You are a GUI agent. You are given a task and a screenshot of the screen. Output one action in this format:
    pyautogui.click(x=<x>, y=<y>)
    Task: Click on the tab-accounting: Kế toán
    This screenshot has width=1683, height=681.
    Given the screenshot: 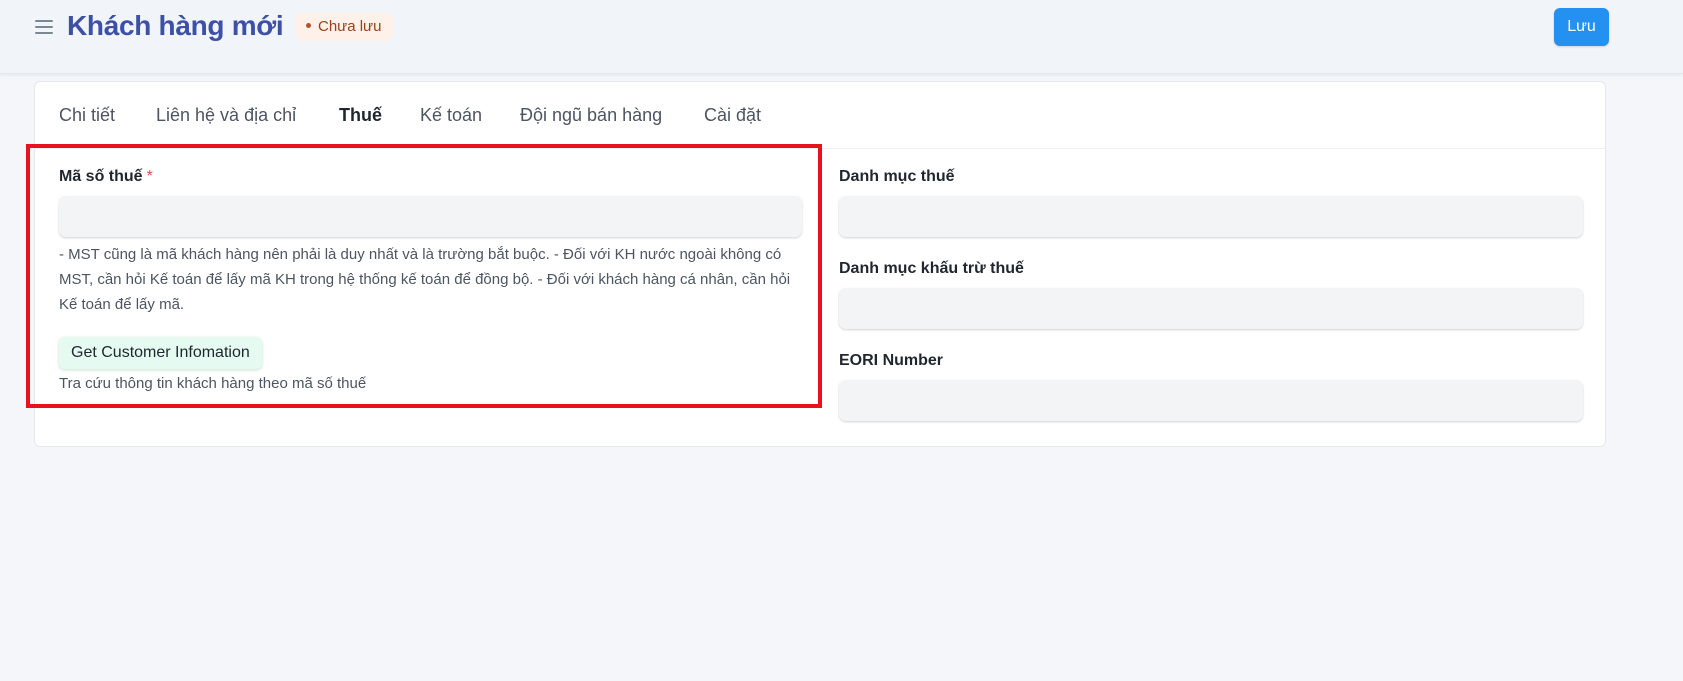 What is the action you would take?
    pyautogui.click(x=451, y=115)
    